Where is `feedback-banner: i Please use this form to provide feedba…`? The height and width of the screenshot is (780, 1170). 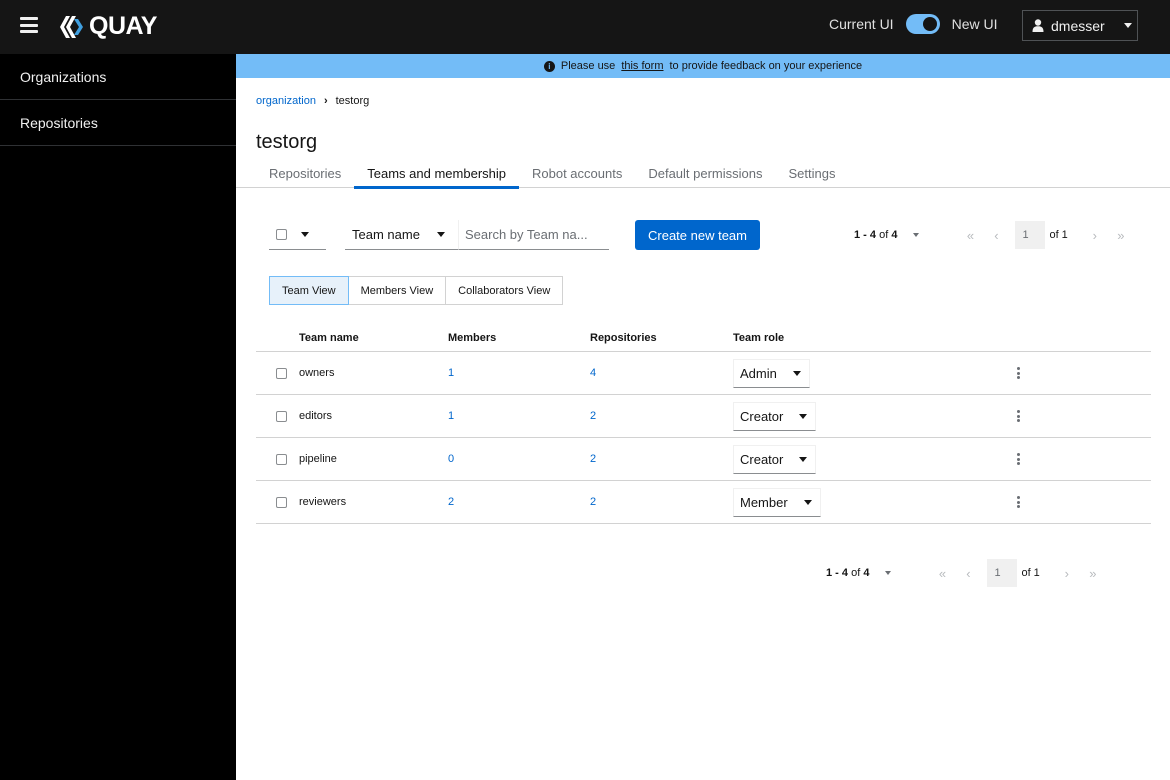
feedback-banner: i Please use this form to provide feedba… is located at coordinates (703, 66).